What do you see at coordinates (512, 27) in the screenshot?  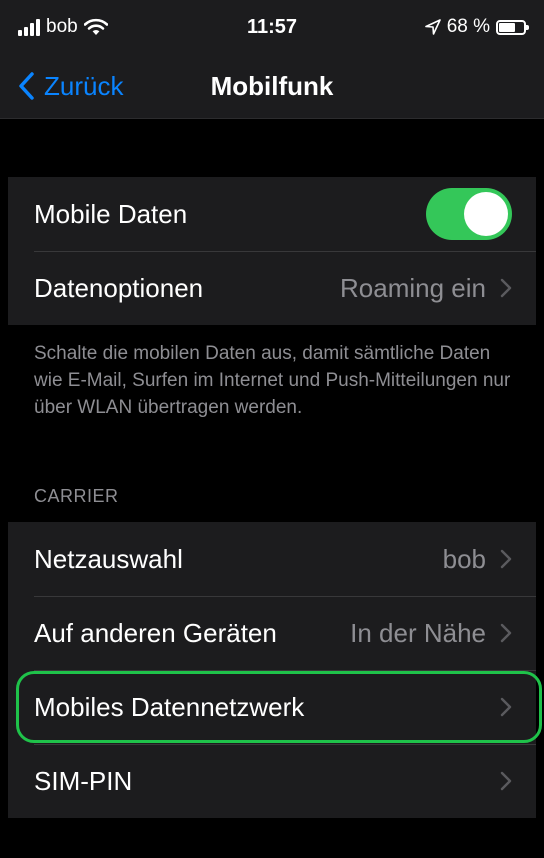 I see `battery-icon` at bounding box center [512, 27].